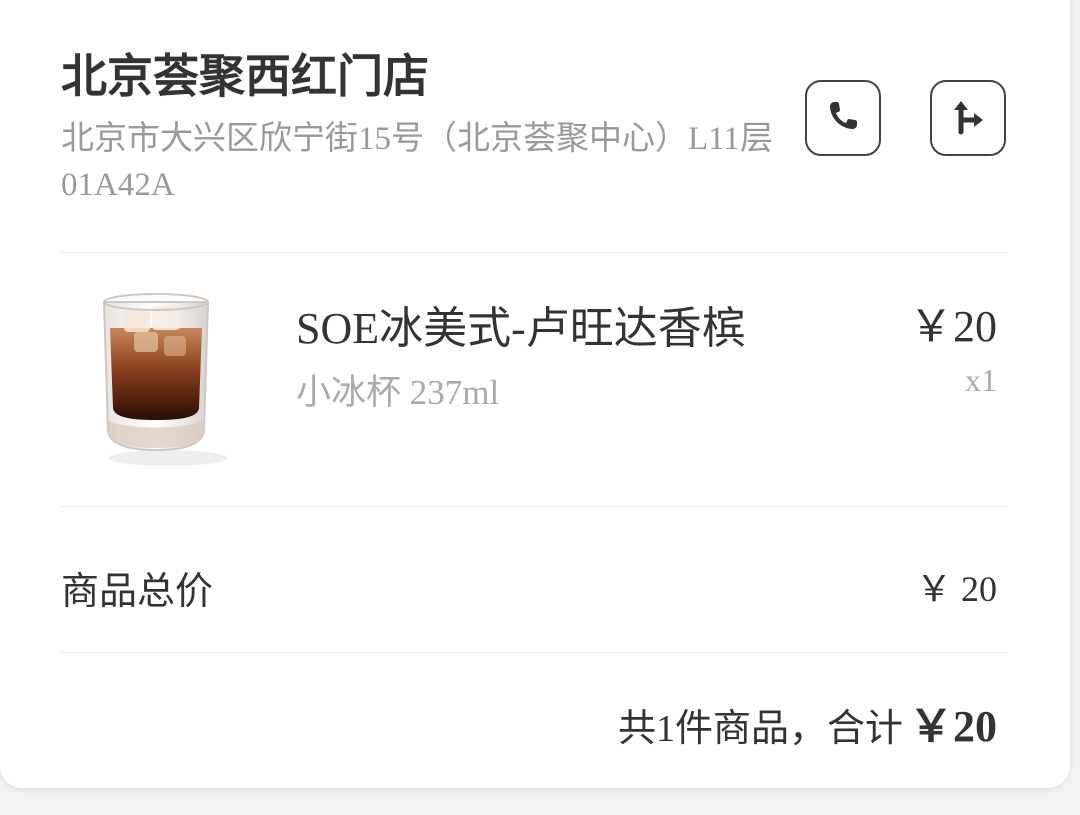 The image size is (1080, 815). I want to click on summary-text: 共1件商品，合计, so click(760, 729).